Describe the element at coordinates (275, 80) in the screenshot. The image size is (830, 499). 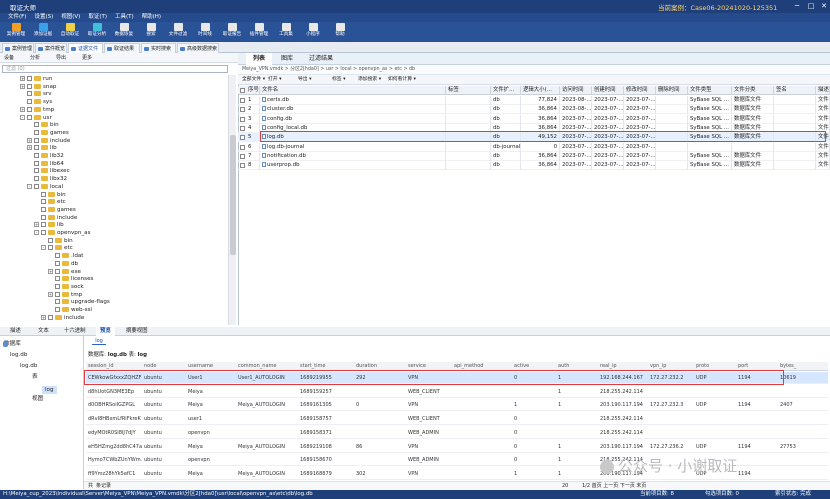
I see `file-tool-button: 打开 ▾` at that location.